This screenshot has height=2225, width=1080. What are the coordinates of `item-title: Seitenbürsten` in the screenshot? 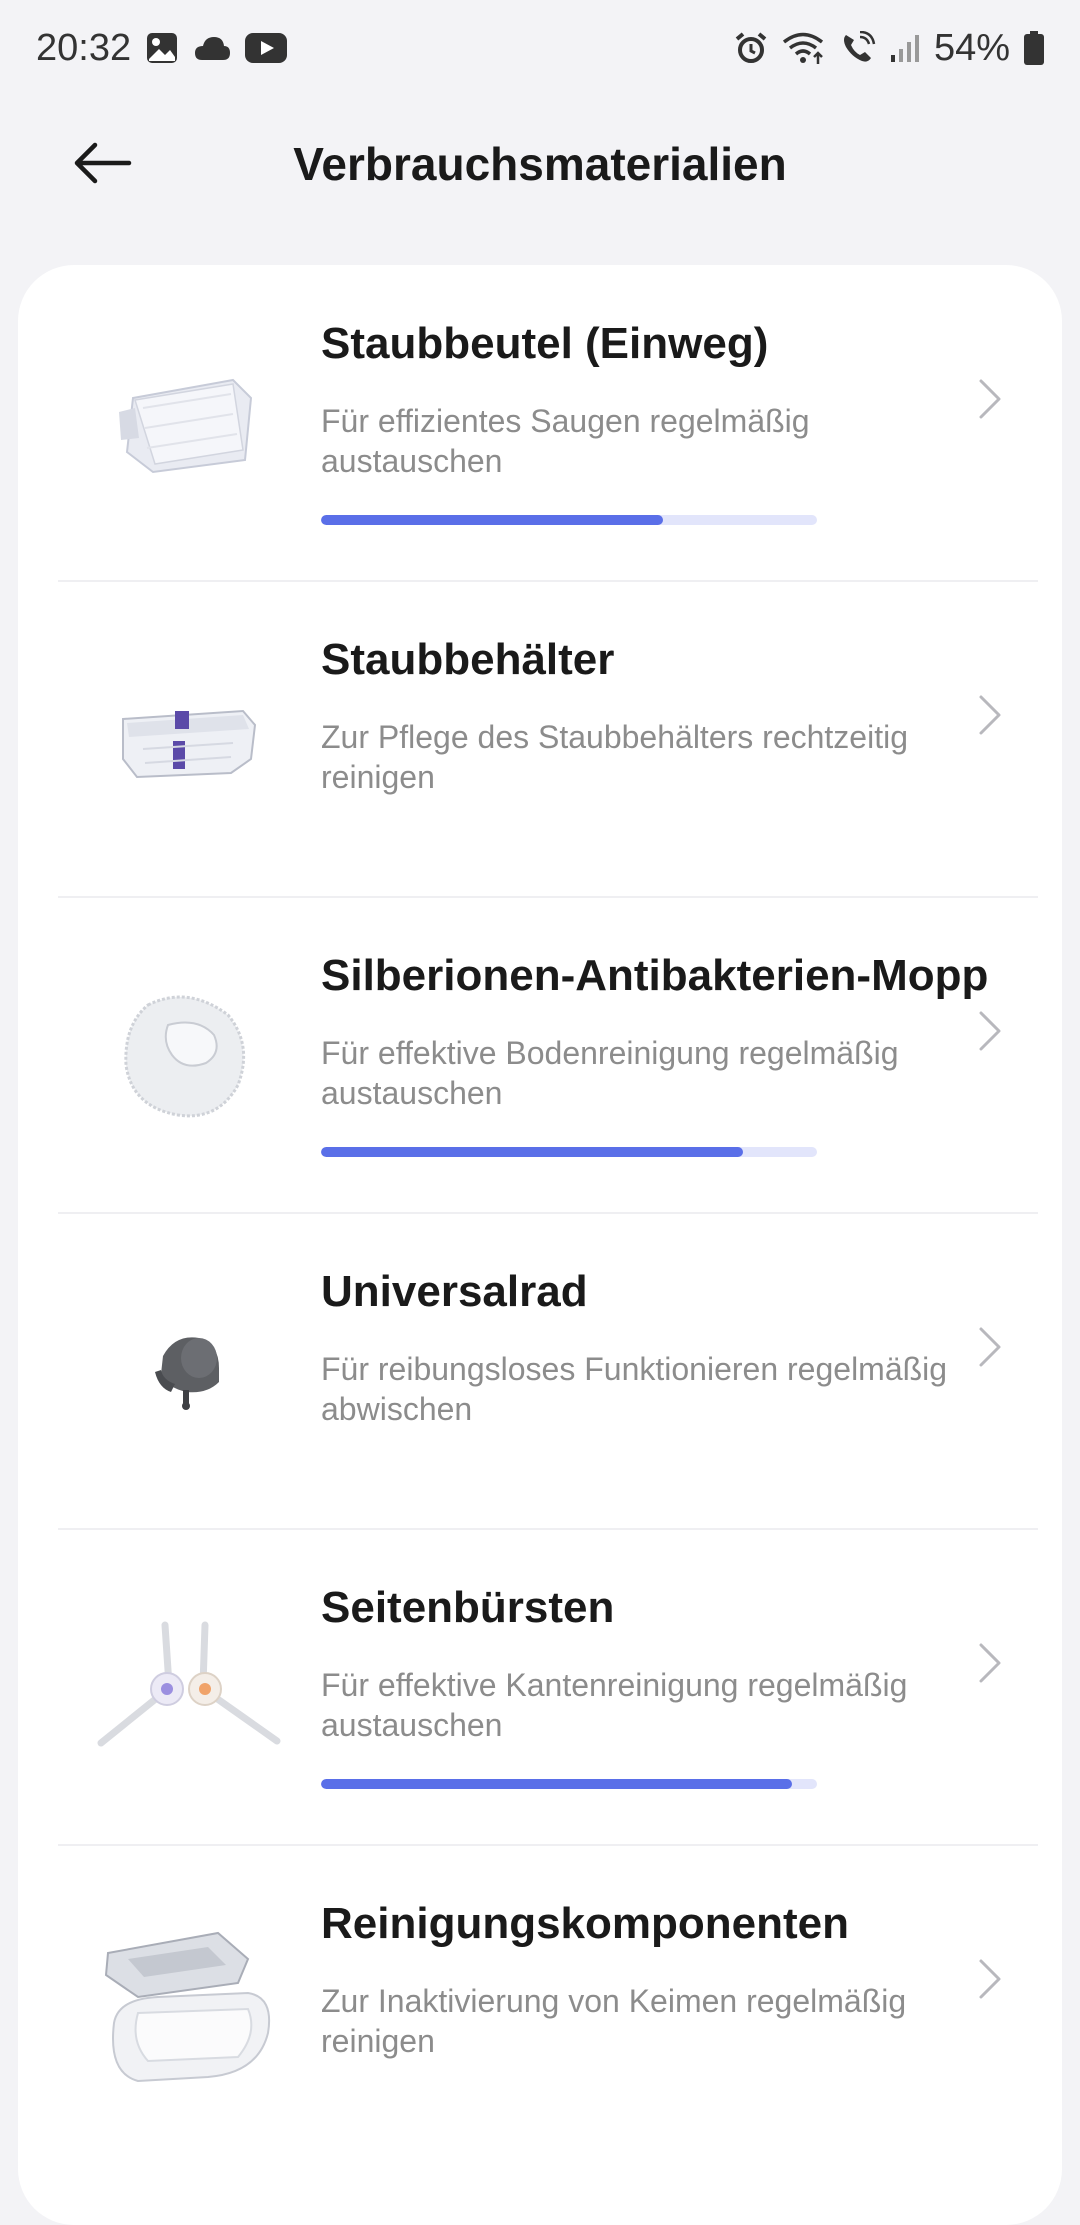 It's located at (468, 1607).